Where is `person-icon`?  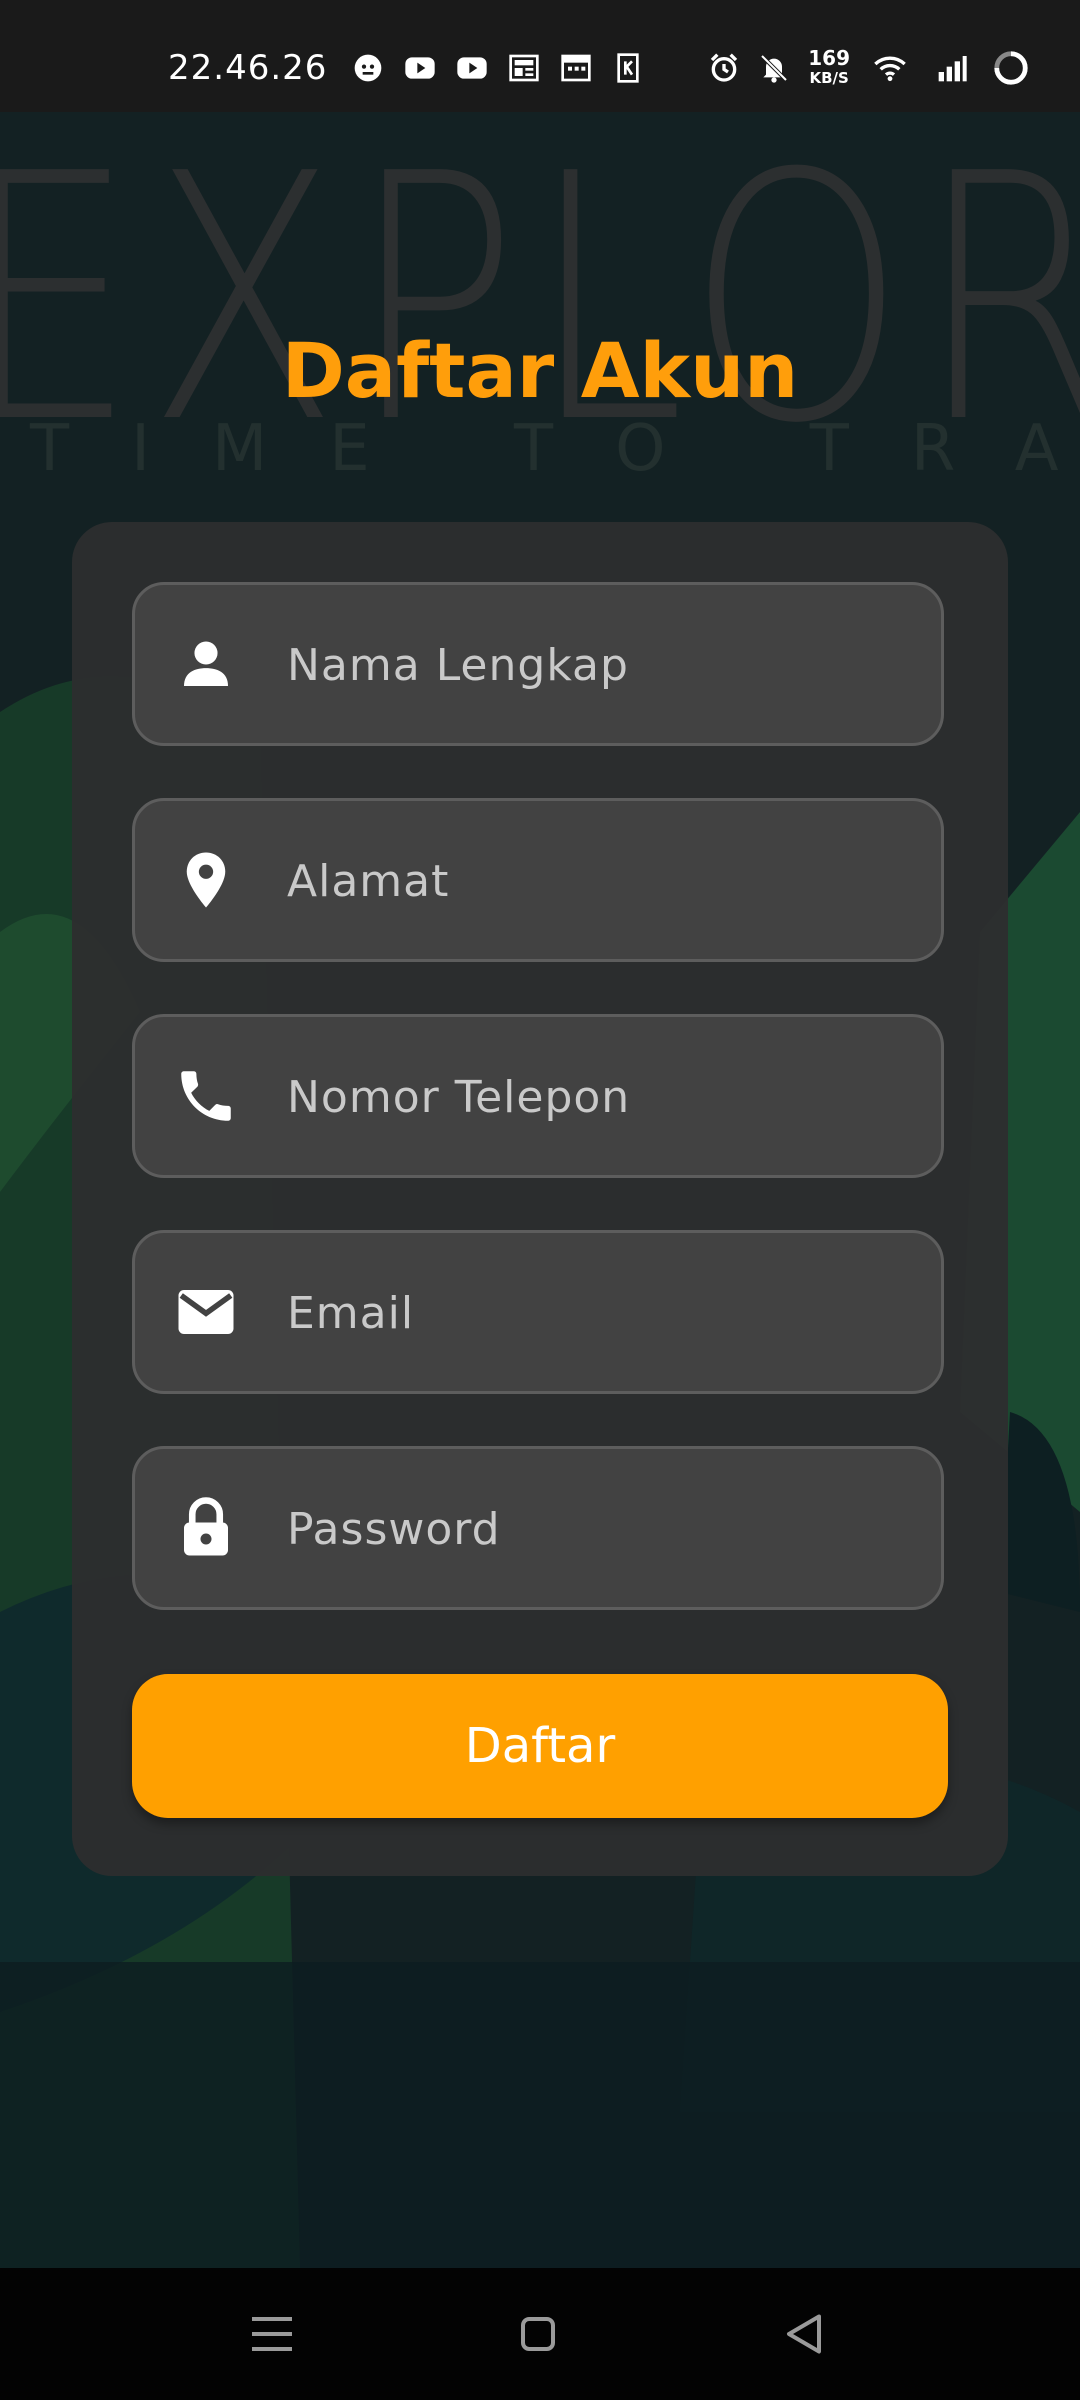
person-icon is located at coordinates (206, 663).